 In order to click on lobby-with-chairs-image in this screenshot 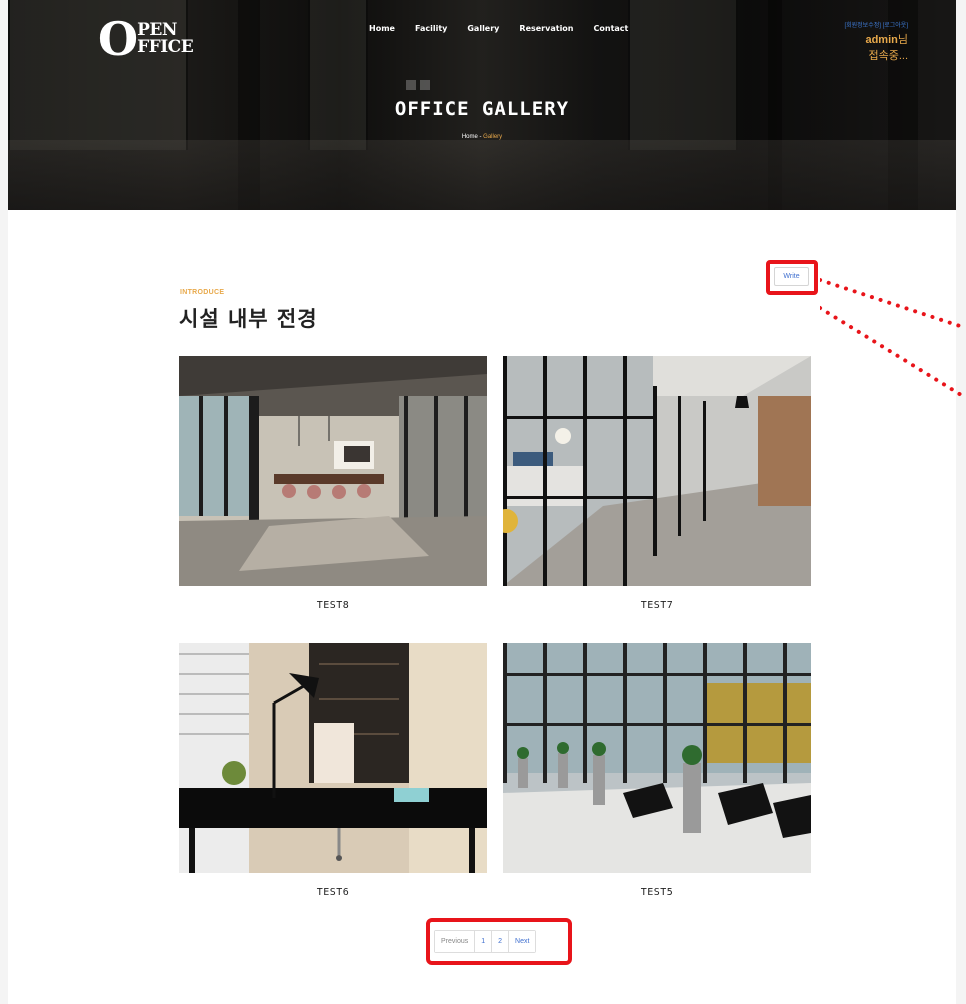, I will do `click(657, 758)`.